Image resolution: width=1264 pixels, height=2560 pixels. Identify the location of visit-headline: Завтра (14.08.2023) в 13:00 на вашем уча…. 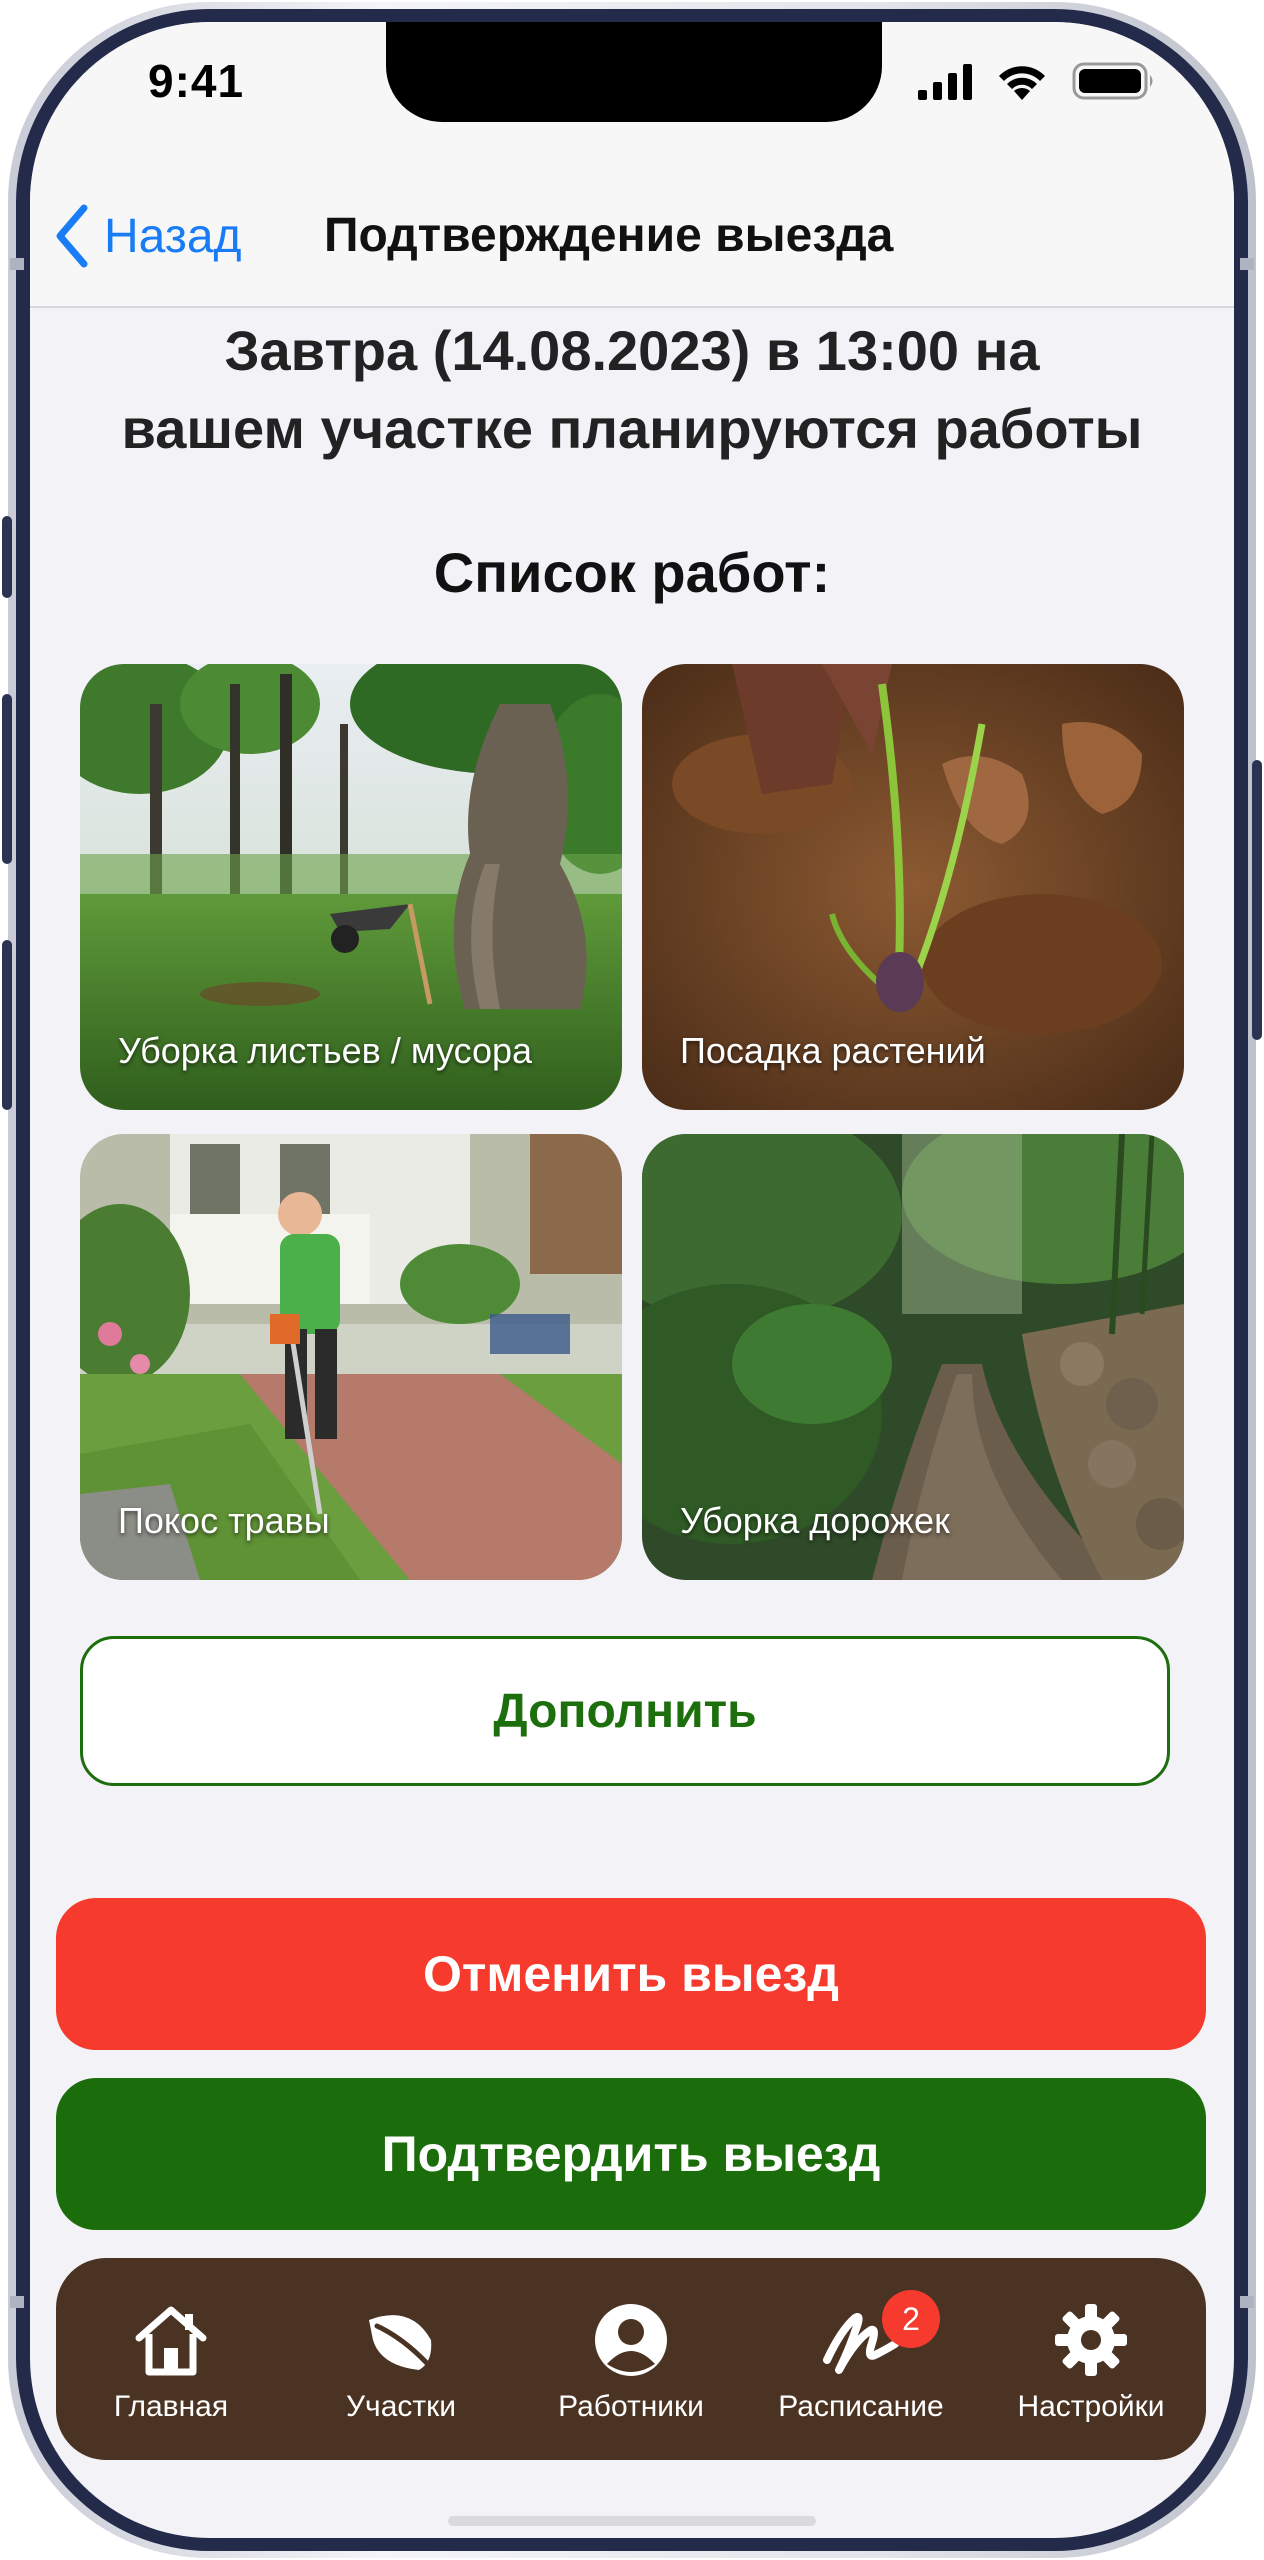
(632, 390).